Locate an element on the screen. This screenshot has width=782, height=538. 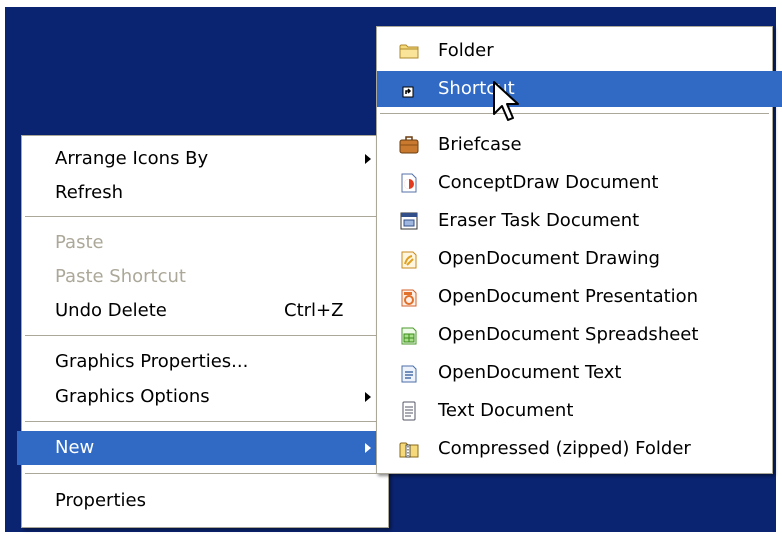
submenu-item-label: OpenDocument Drawing is located at coordinates (549, 258).